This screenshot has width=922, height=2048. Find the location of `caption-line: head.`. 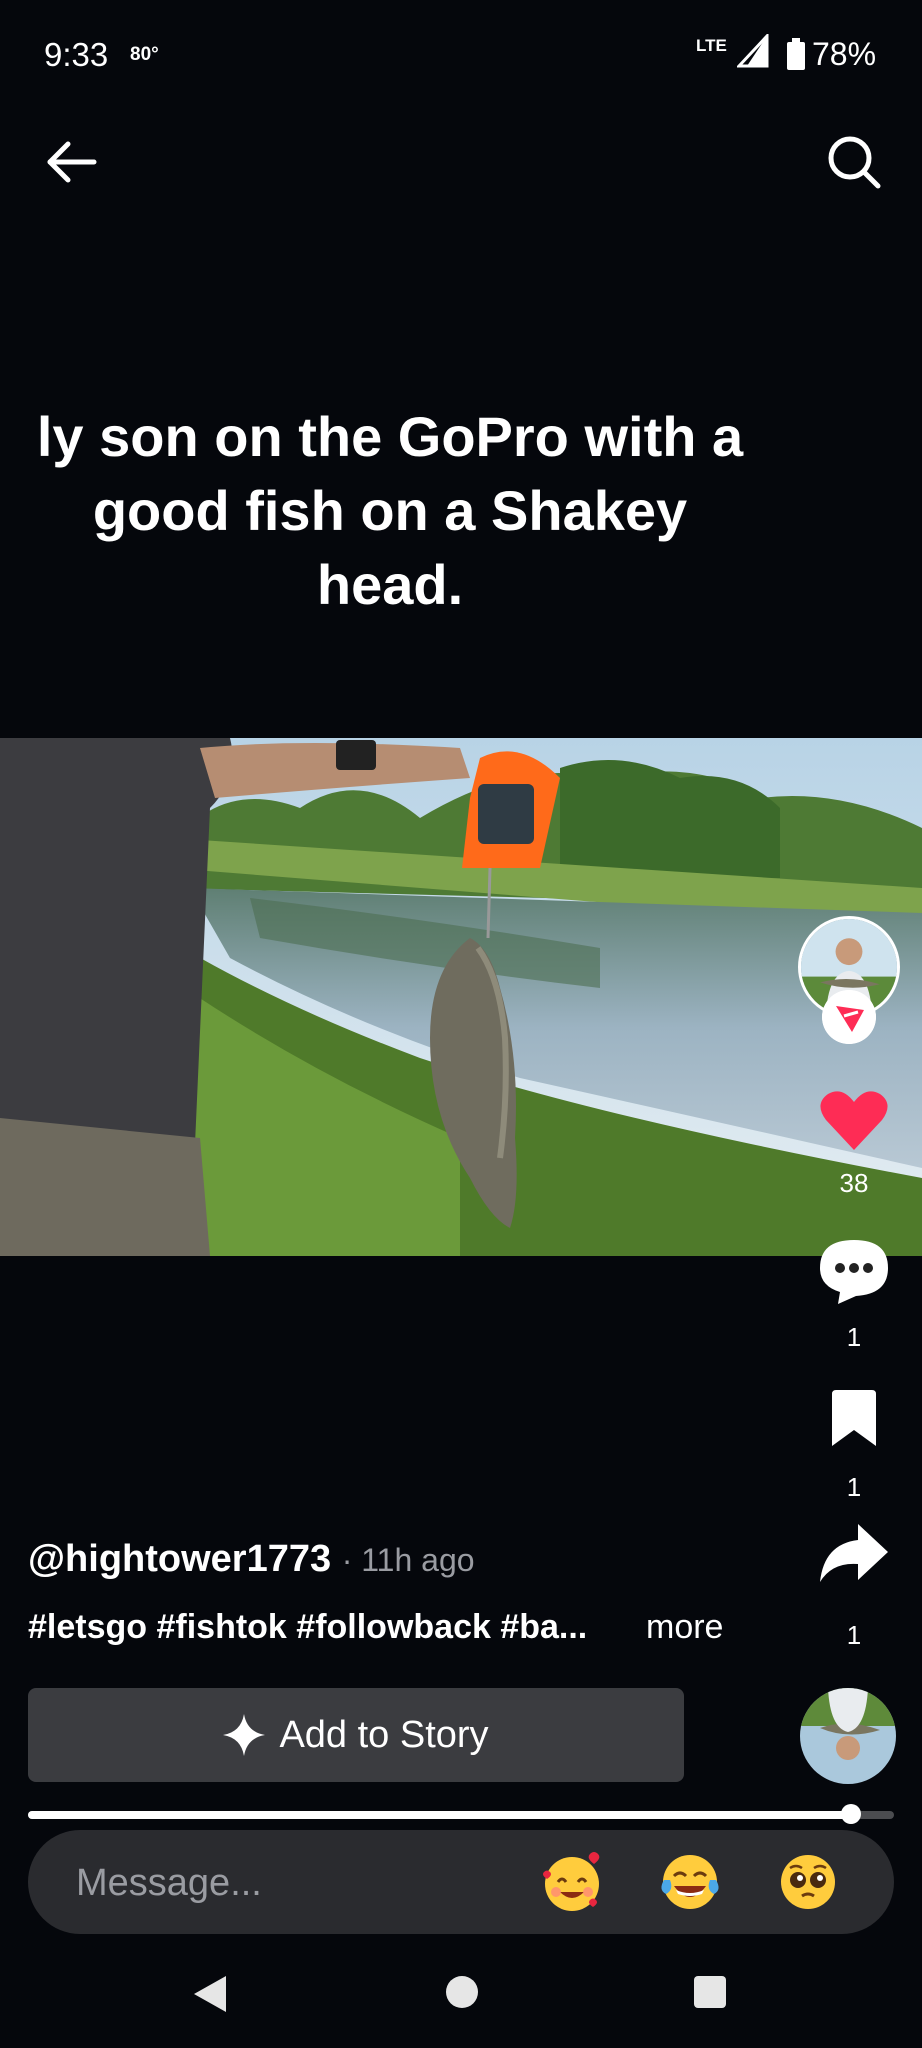

caption-line: head. is located at coordinates (390, 584).